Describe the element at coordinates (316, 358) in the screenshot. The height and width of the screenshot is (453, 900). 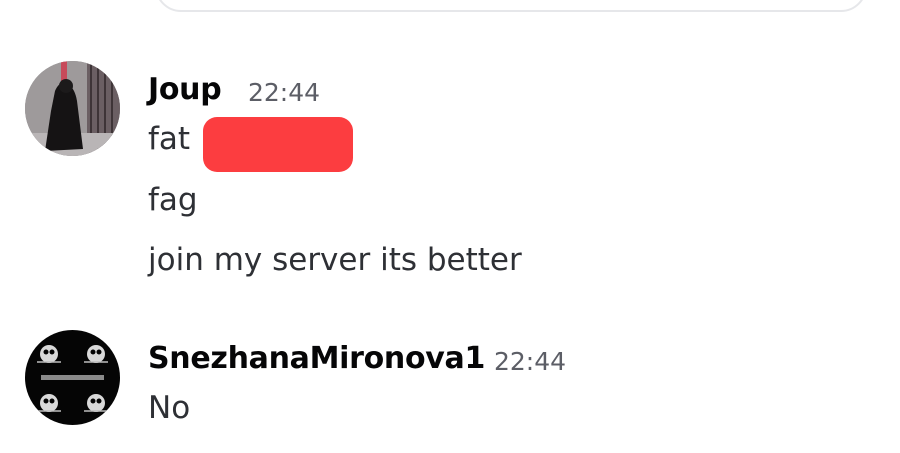
I see `username: SnezhanaMironova1` at that location.